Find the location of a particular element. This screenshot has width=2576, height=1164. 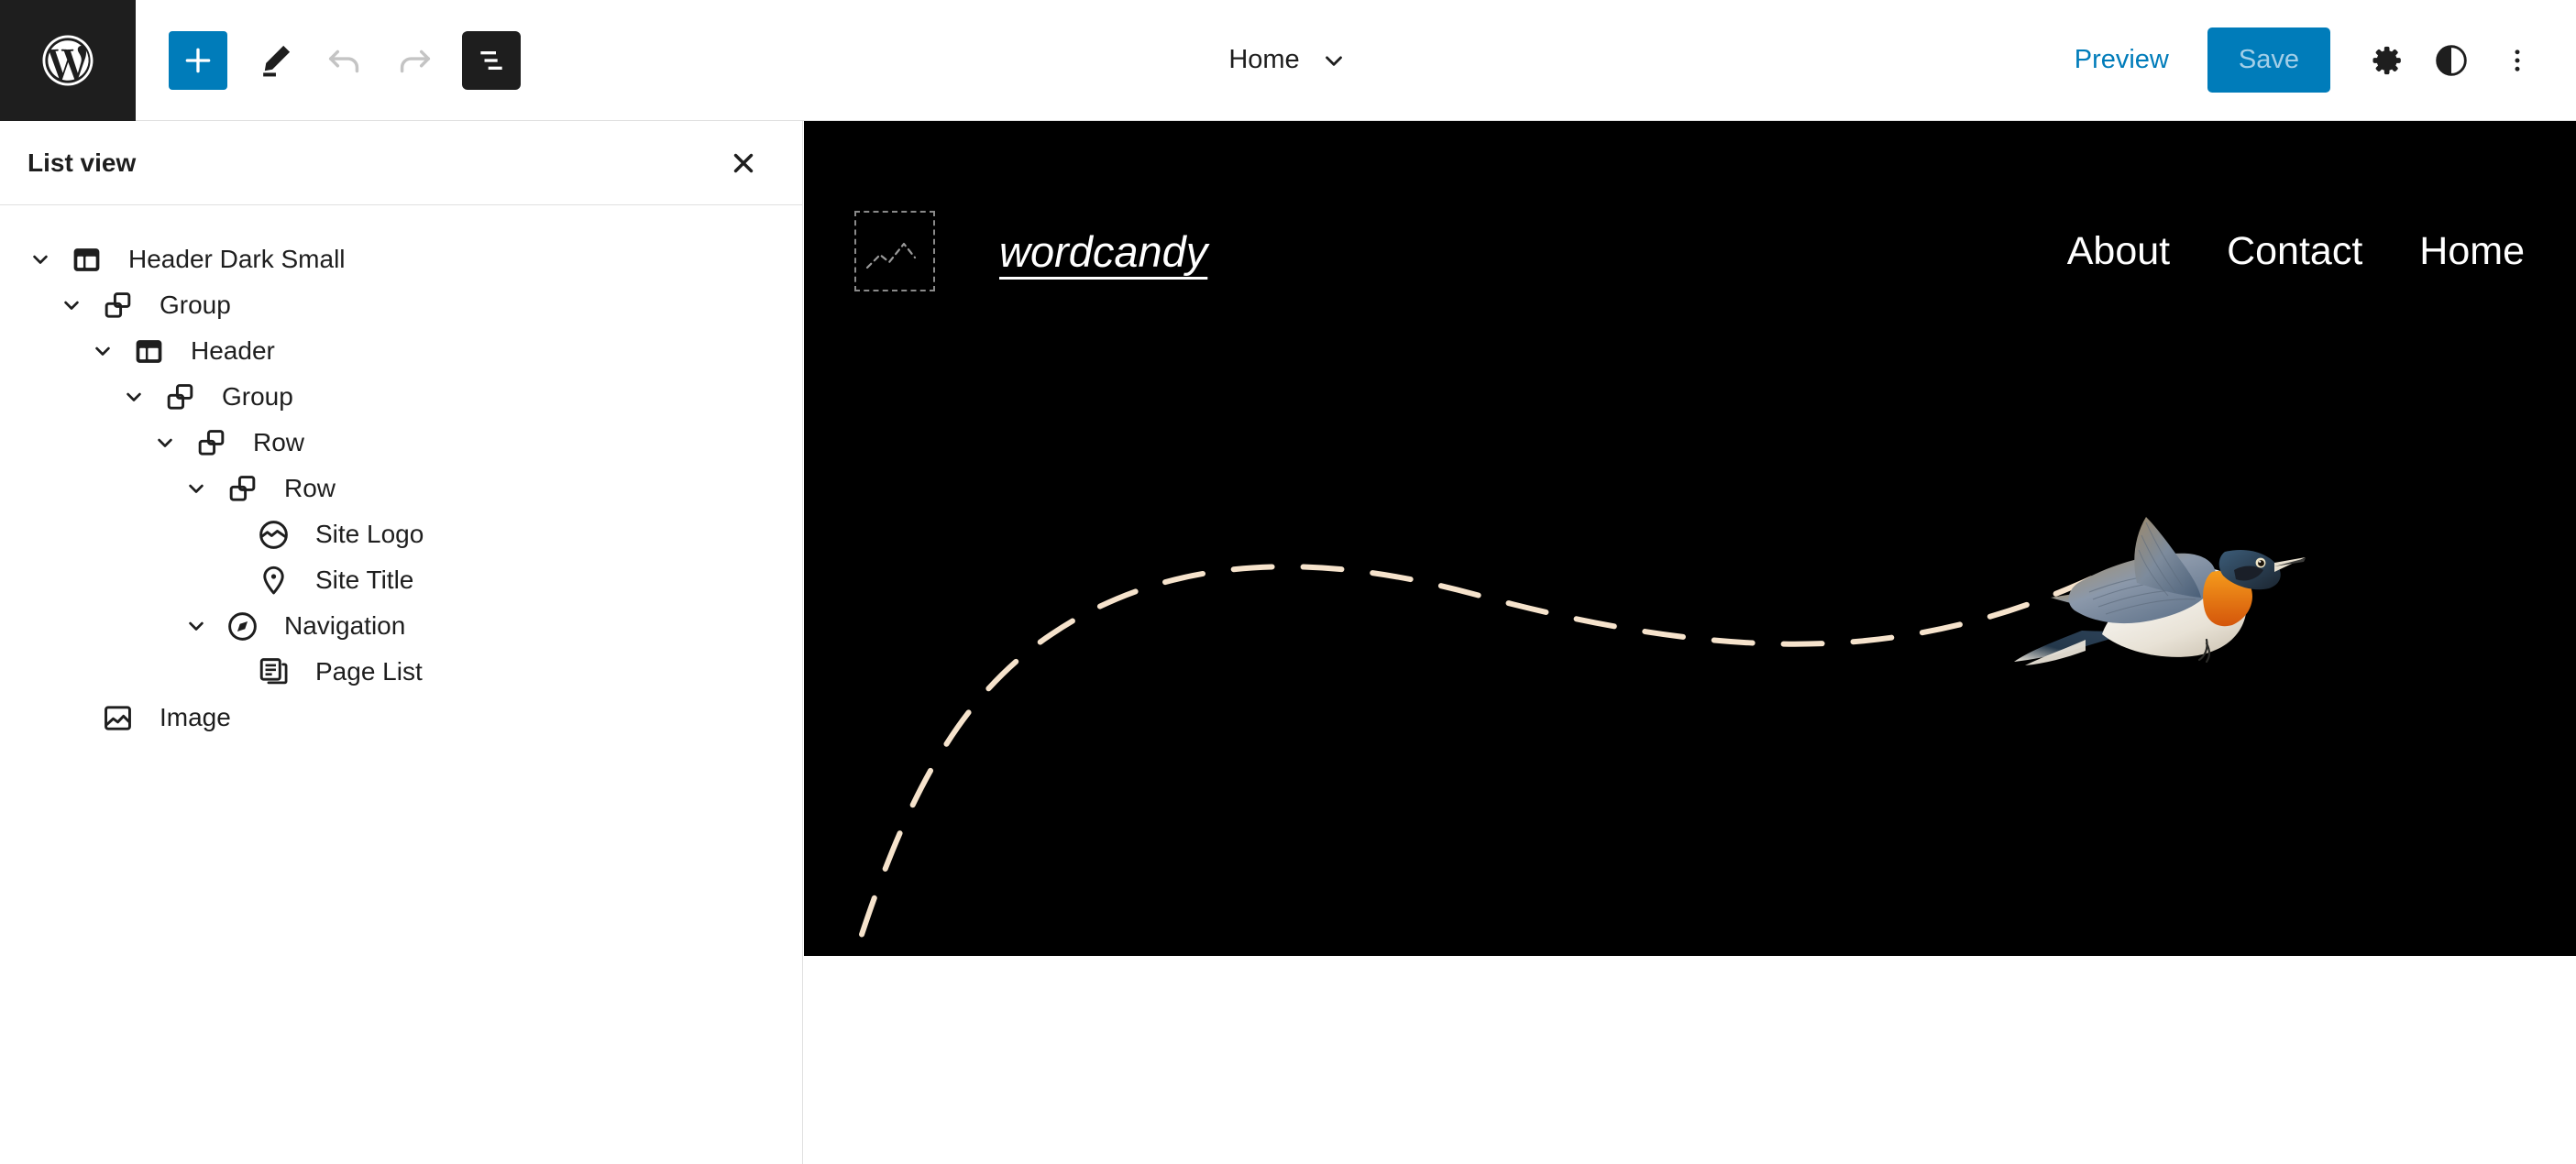

site-logo-block is located at coordinates (894, 251).